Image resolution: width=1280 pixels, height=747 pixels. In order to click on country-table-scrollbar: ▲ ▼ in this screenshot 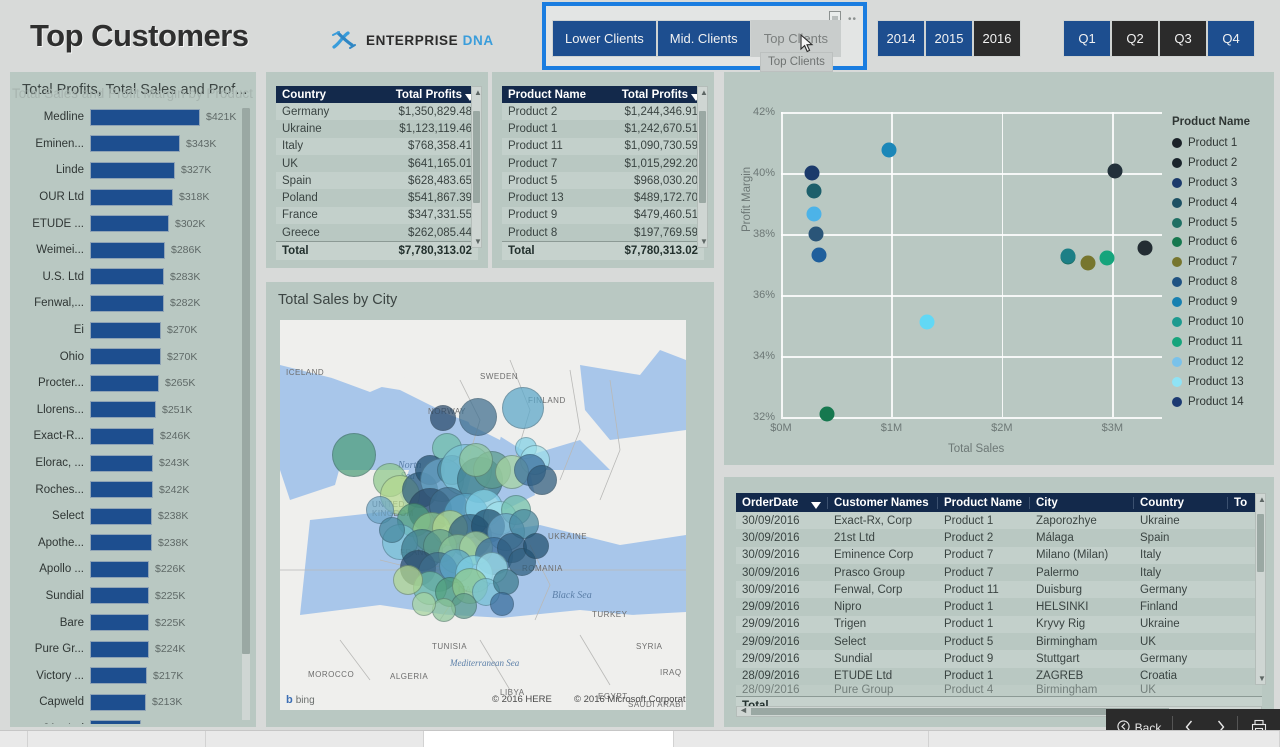, I will do `click(476, 167)`.